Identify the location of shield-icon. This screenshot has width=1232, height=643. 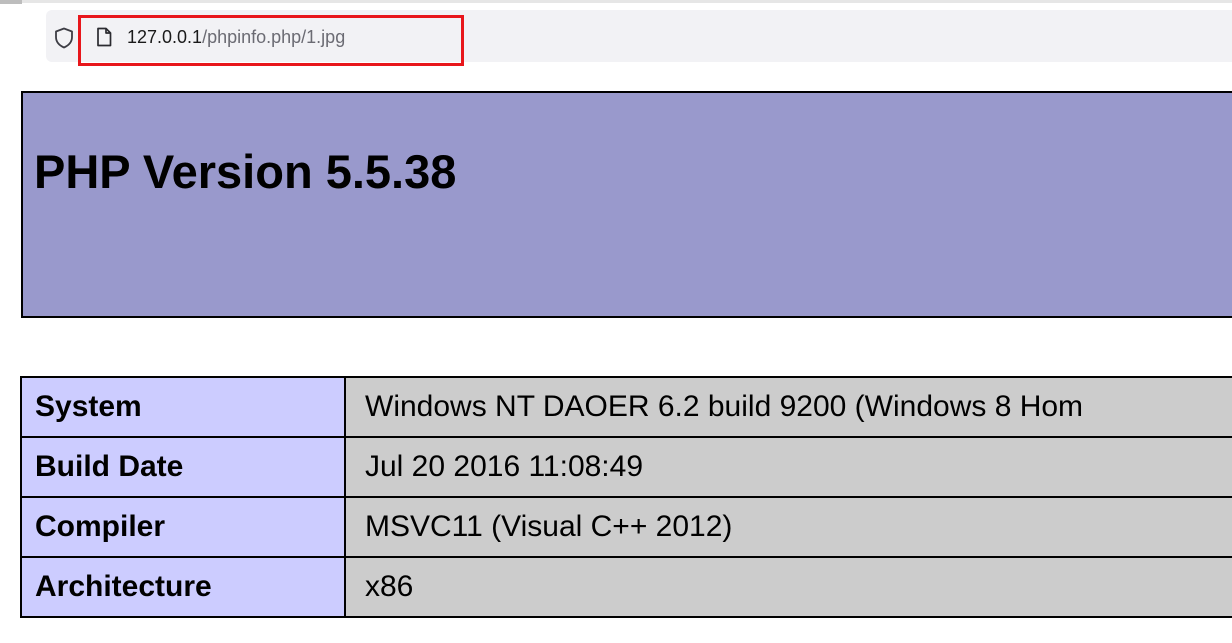
(64, 38).